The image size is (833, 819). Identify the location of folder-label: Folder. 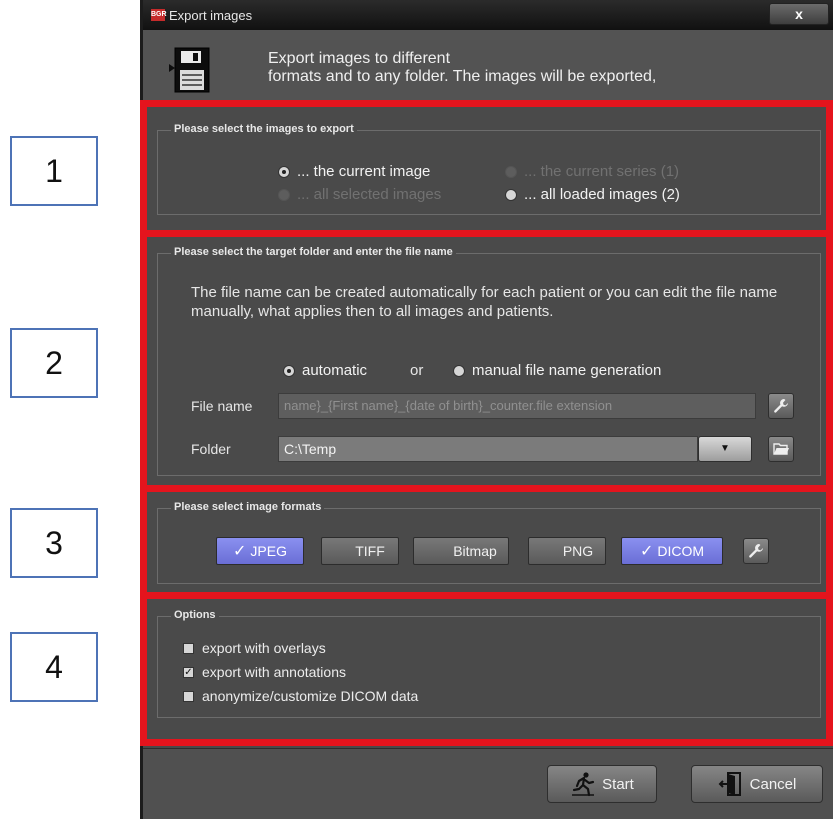
(211, 449).